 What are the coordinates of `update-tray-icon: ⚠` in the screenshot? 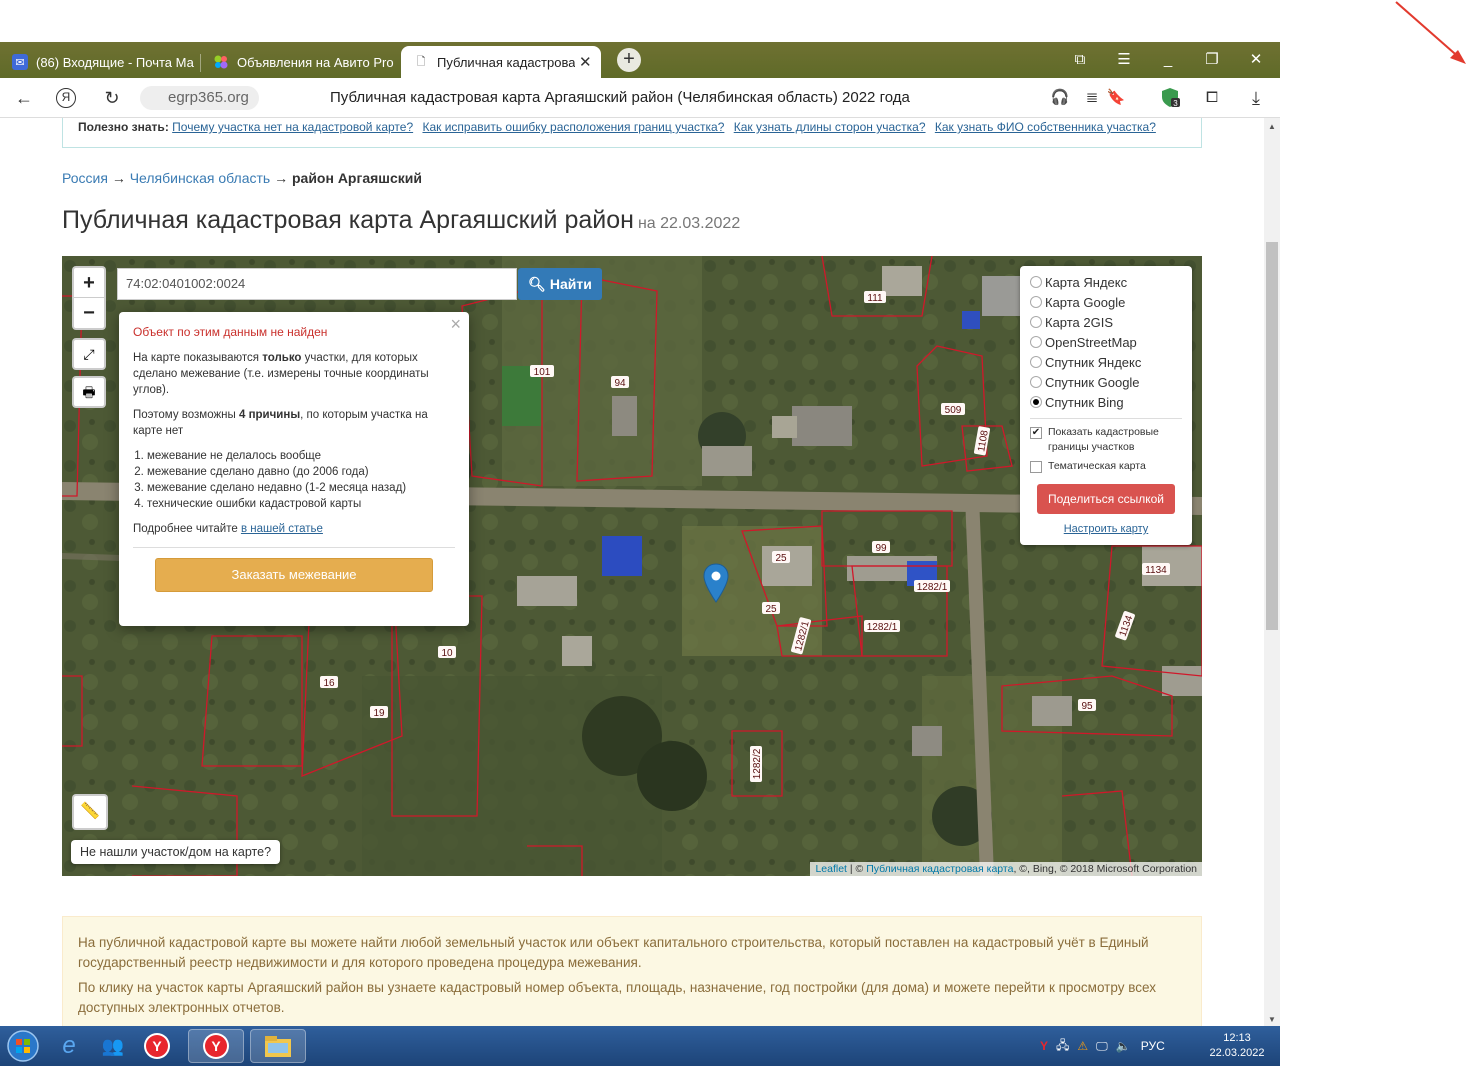 It's located at (1082, 1046).